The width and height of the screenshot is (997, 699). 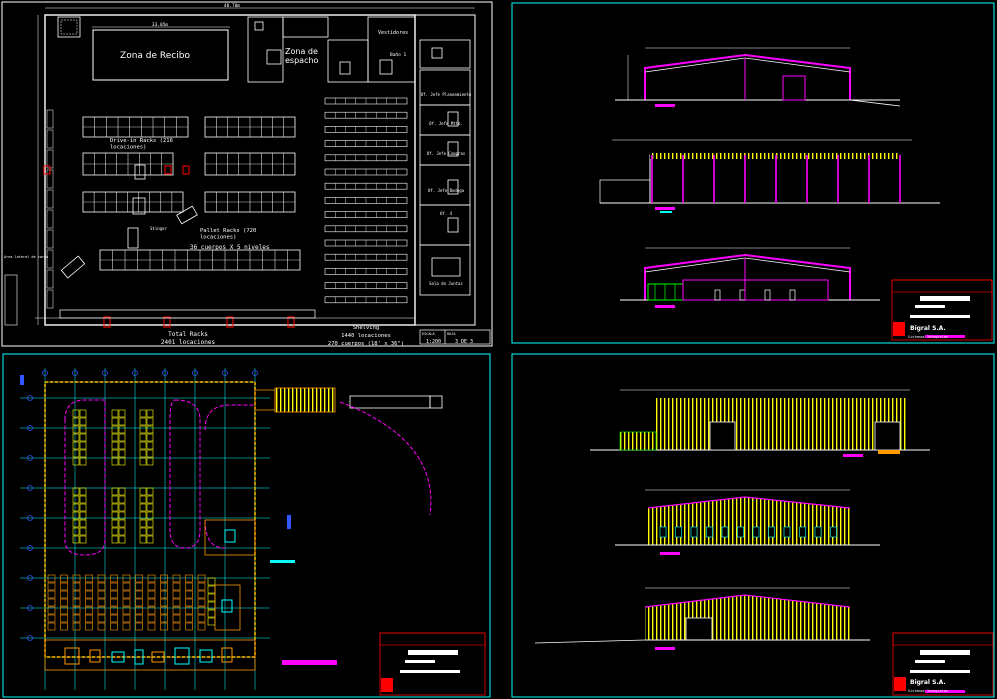 I want to click on company-name-top: Bigral S.A., so click(x=928, y=328).